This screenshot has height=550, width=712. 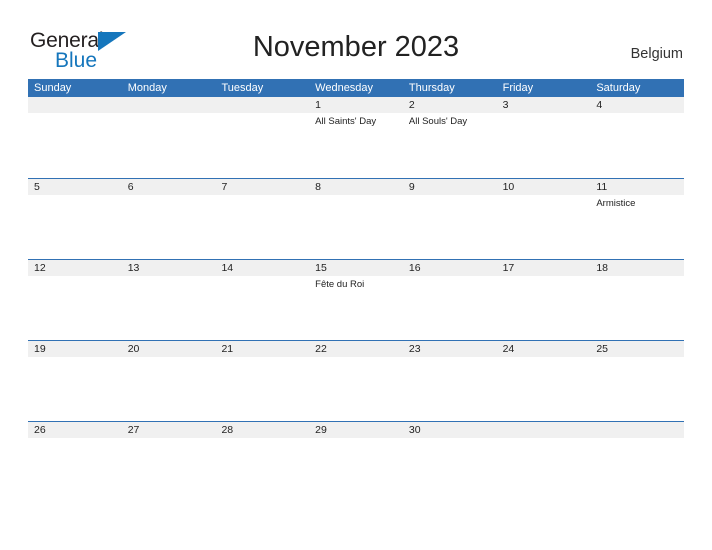 I want to click on day-number: 3, so click(x=544, y=105).